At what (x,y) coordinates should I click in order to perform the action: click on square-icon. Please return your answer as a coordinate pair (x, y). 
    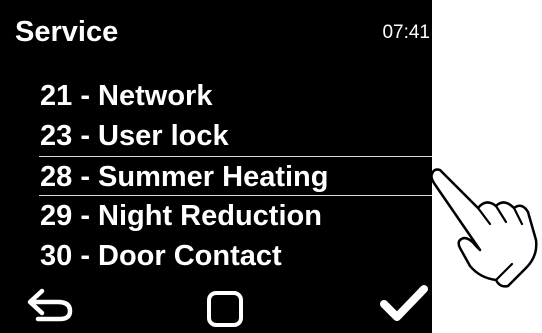
    Looking at the image, I should click on (225, 309).